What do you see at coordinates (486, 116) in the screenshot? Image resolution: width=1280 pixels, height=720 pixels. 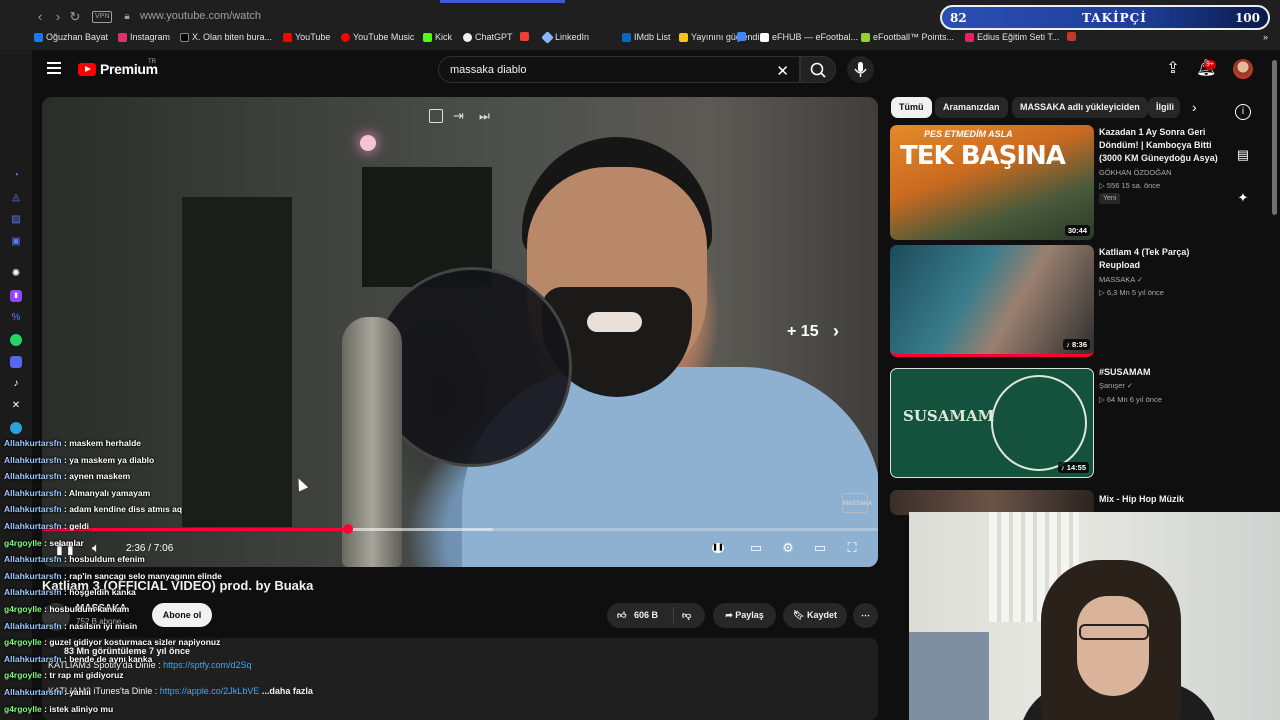 I see `next-up-icon: ⏭︎` at bounding box center [486, 116].